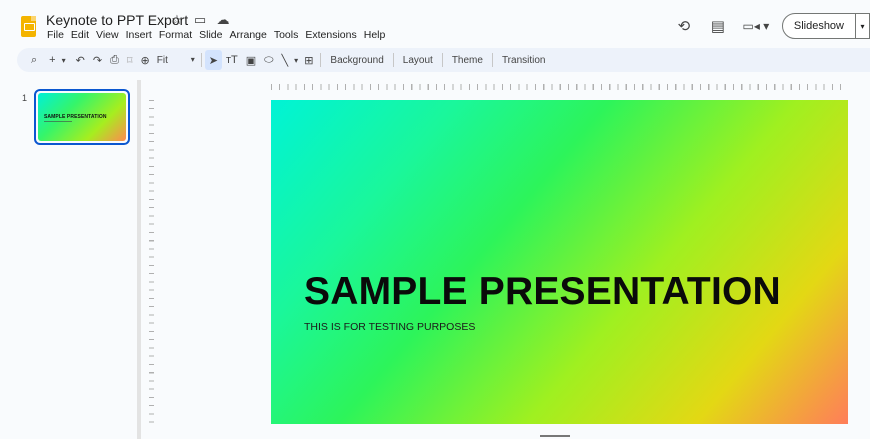 The image size is (870, 439). Describe the element at coordinates (286, 35) in the screenshot. I see `menu-tools: Tools` at that location.